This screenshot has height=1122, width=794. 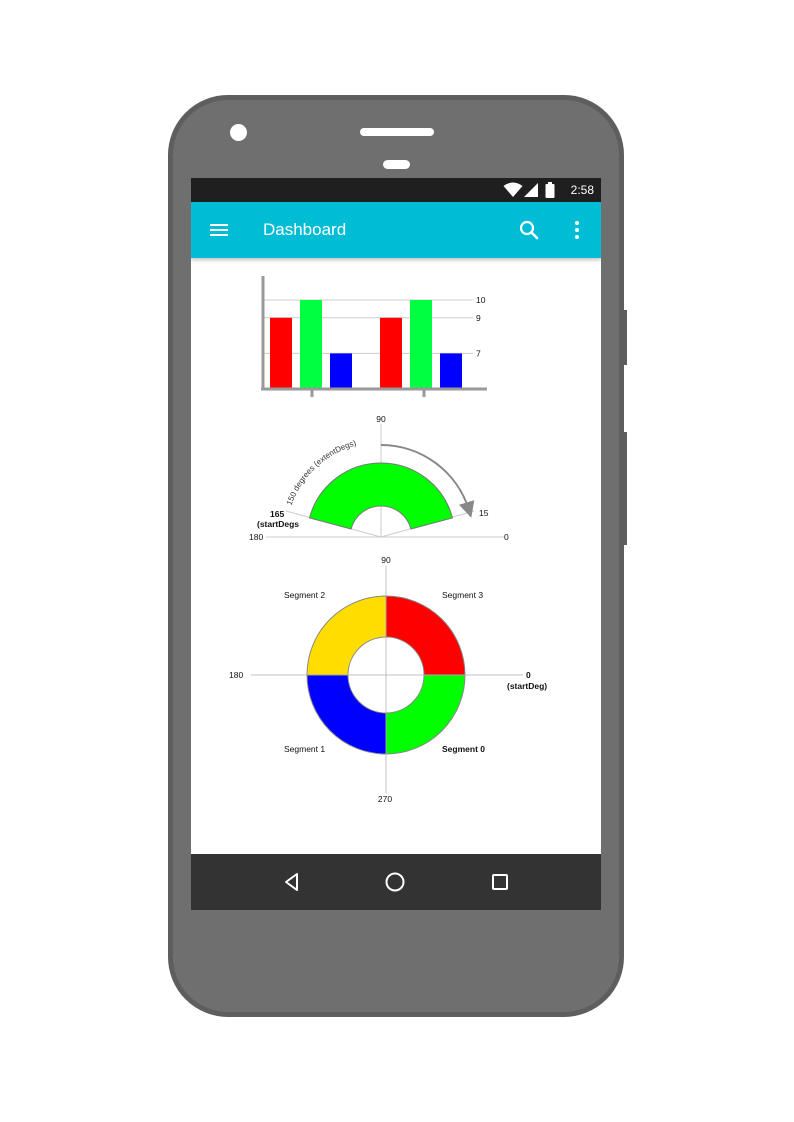 I want to click on status-bar: 2:58, so click(x=396, y=190).